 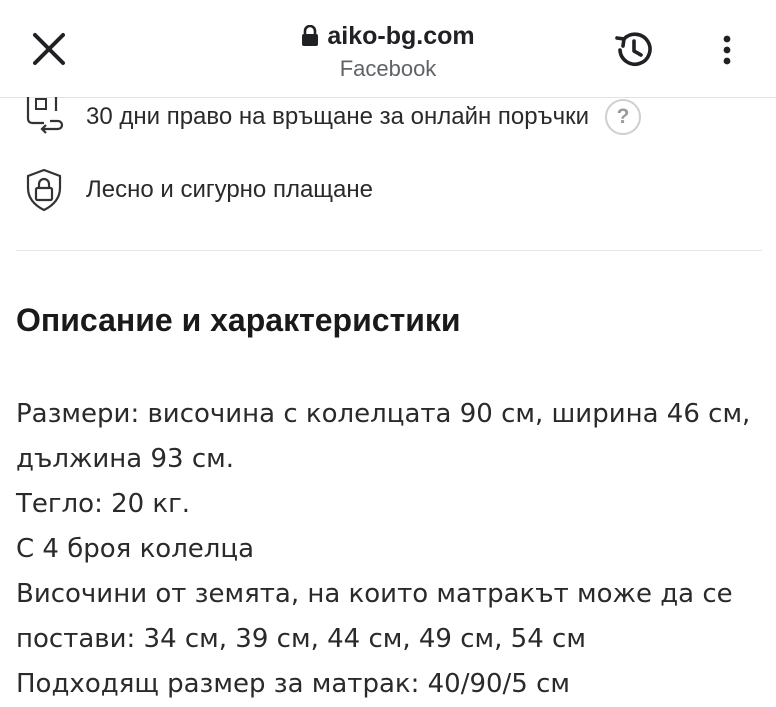 I want to click on browser-top-bar: aiko-bg.com Facebook, so click(x=388, y=49).